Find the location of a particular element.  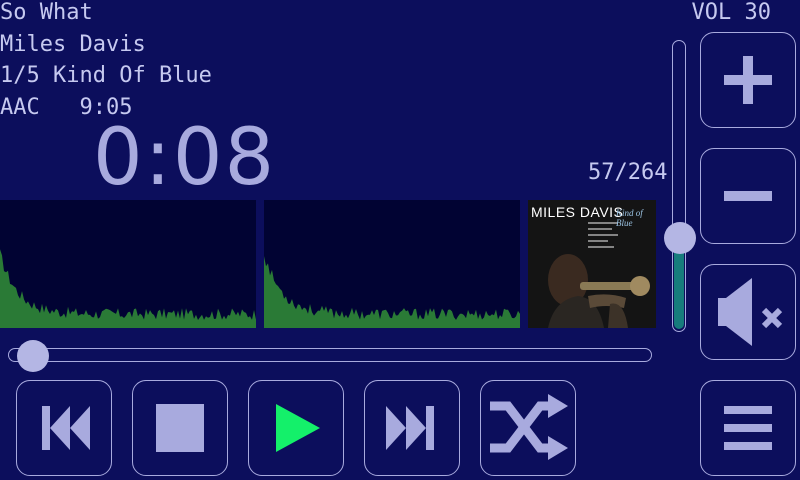

previous-track-button is located at coordinates (64, 428).